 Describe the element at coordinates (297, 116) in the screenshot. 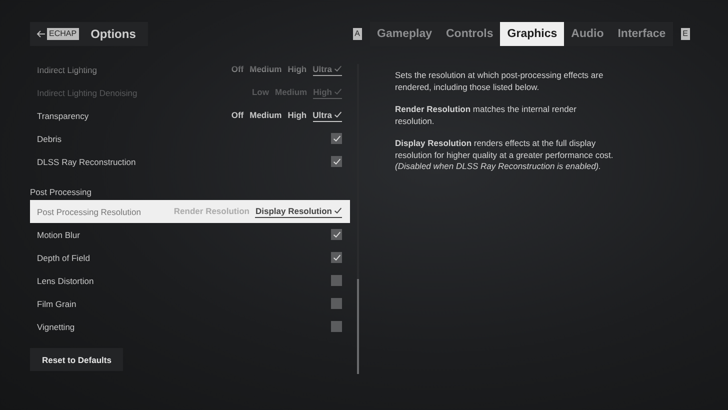

I see `option: High` at that location.